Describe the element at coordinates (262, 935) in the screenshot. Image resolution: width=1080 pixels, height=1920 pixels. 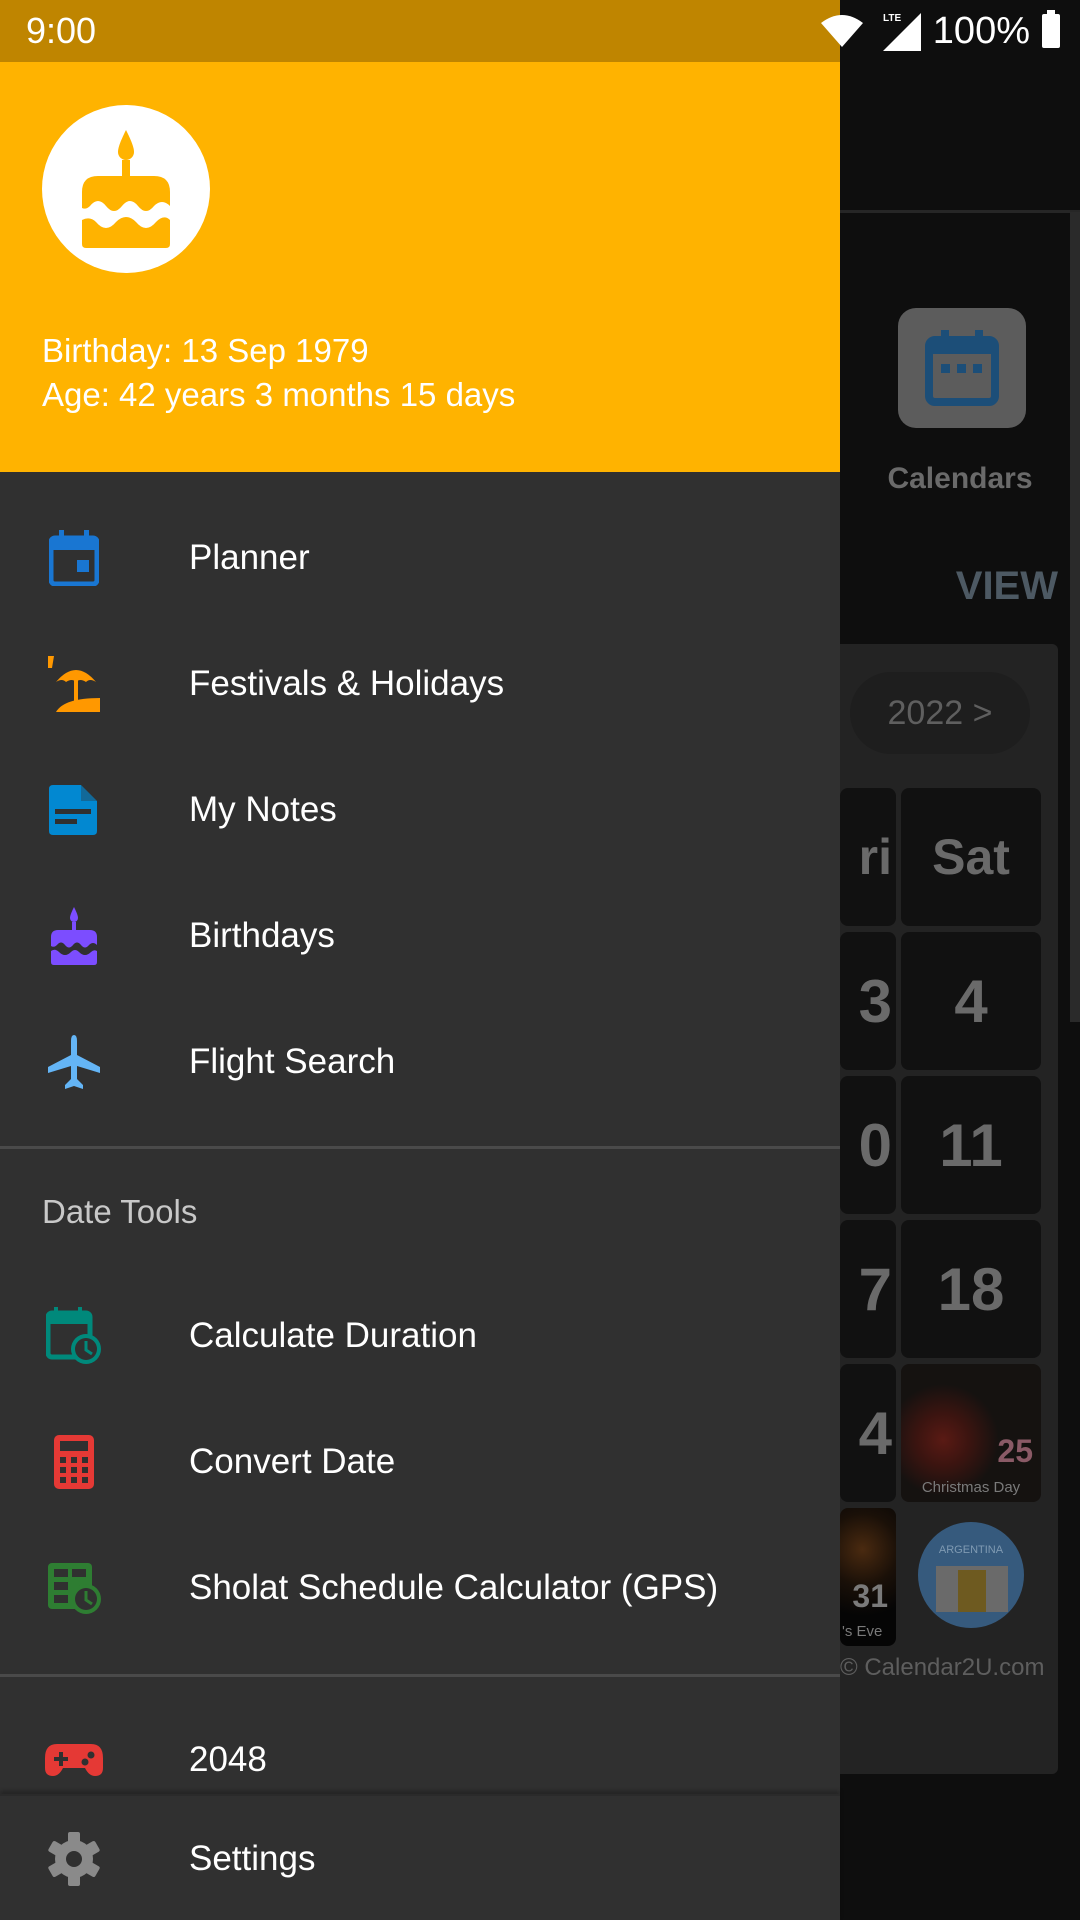
I see `menu-item-label: Birthdays` at that location.